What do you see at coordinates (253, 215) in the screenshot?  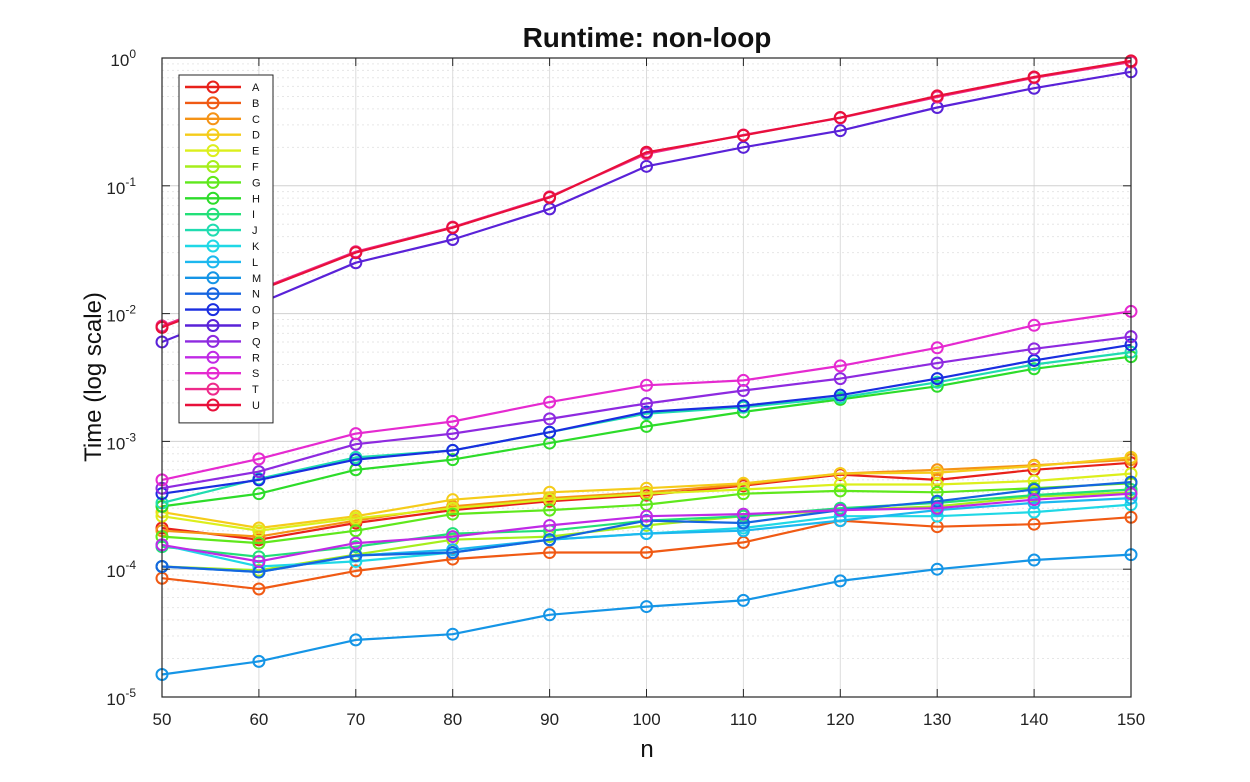 I see `legend-label-I: I` at bounding box center [253, 215].